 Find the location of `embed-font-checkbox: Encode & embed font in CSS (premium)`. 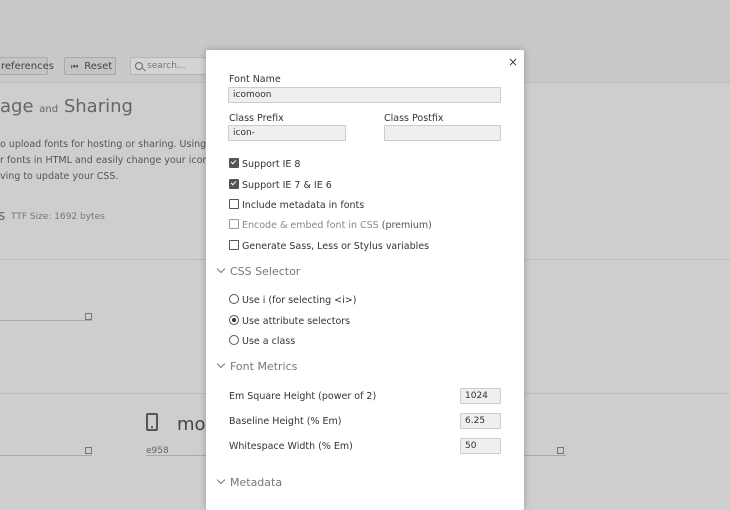

embed-font-checkbox: Encode & embed font in CSS (premium) is located at coordinates (330, 225).